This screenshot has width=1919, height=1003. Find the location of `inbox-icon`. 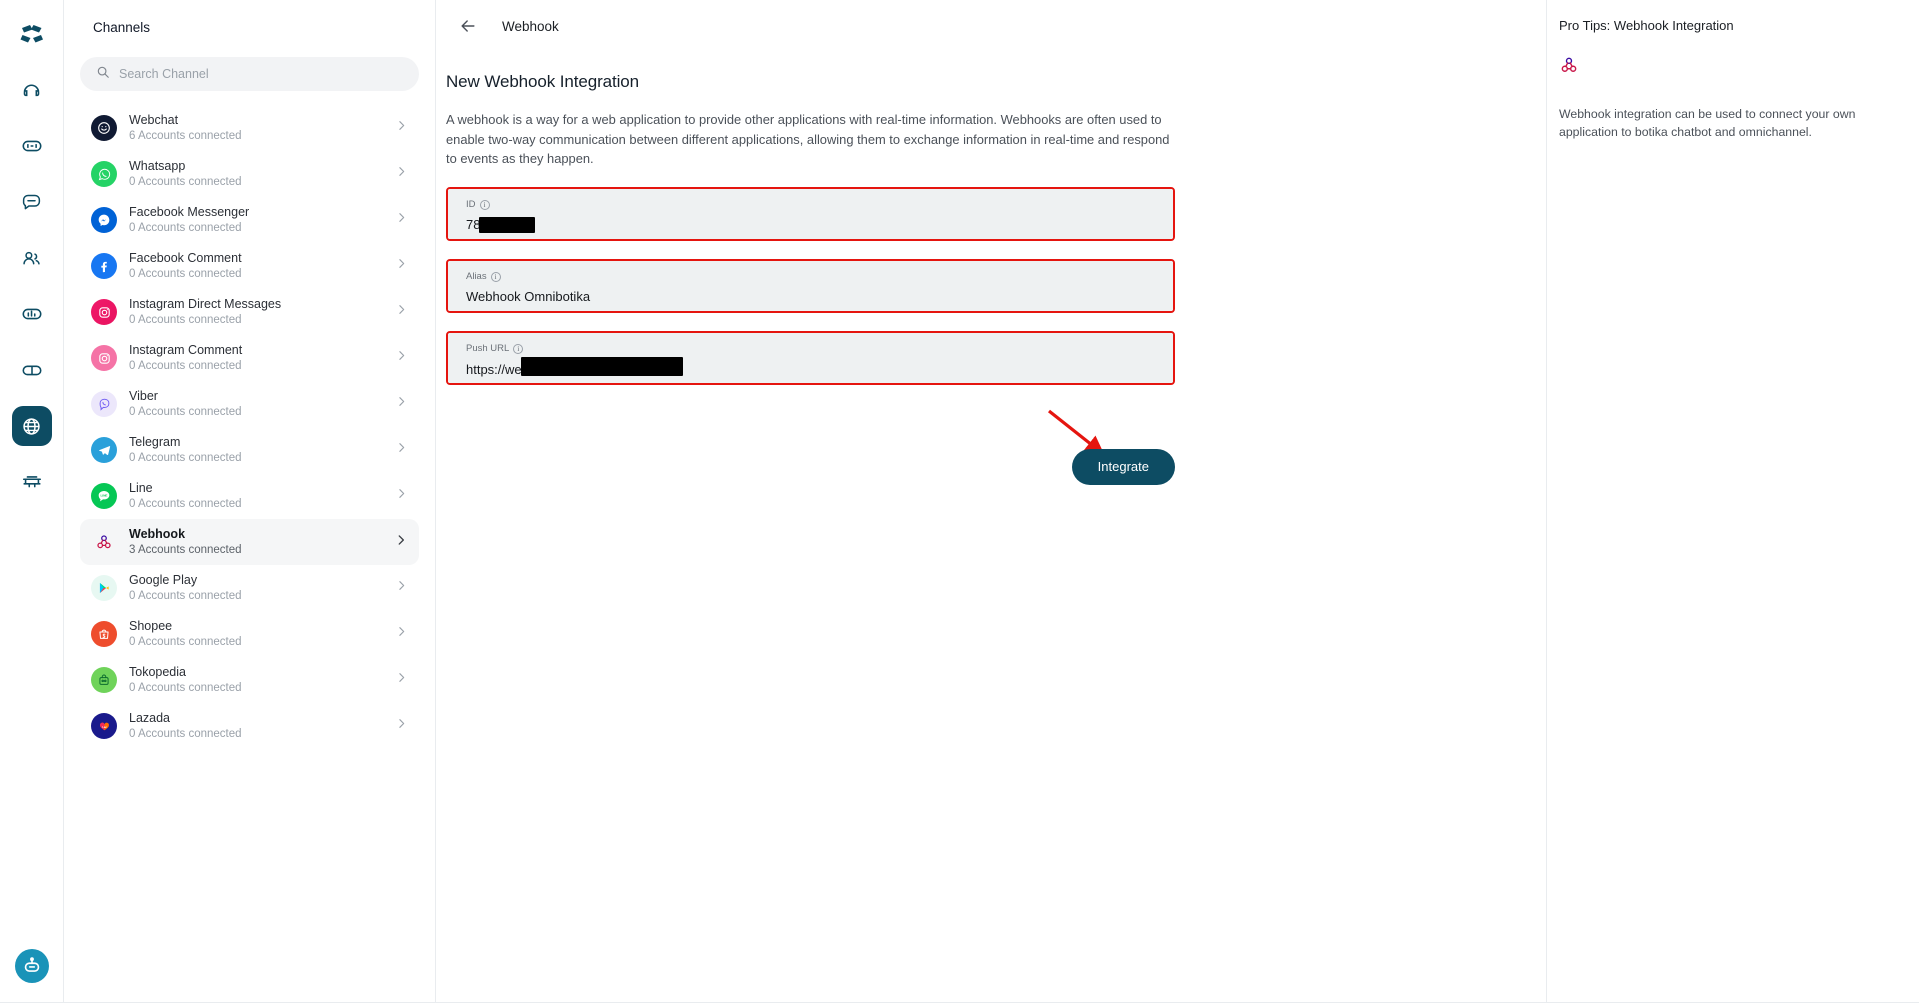

inbox-icon is located at coordinates (32, 146).